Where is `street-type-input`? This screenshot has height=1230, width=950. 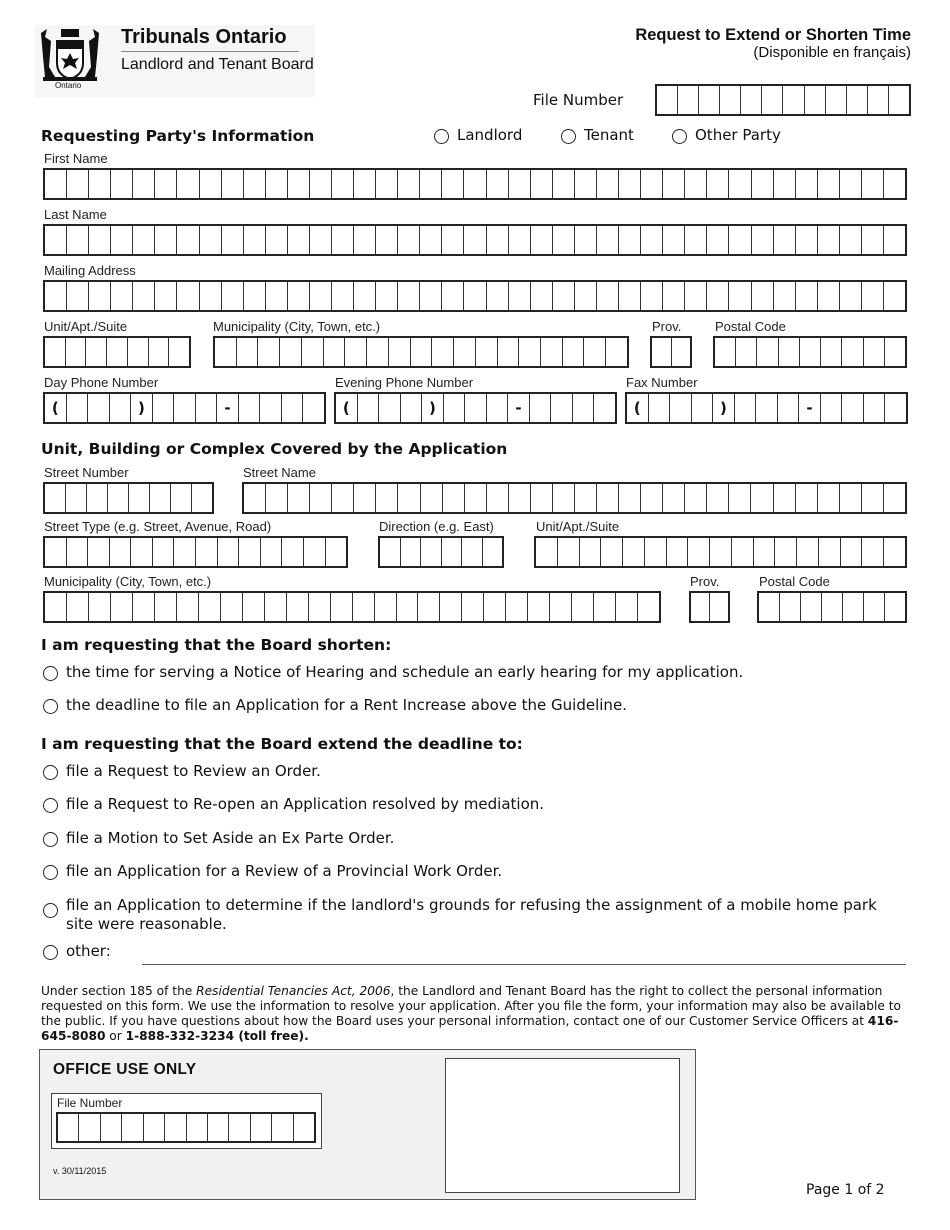 street-type-input is located at coordinates (195, 552).